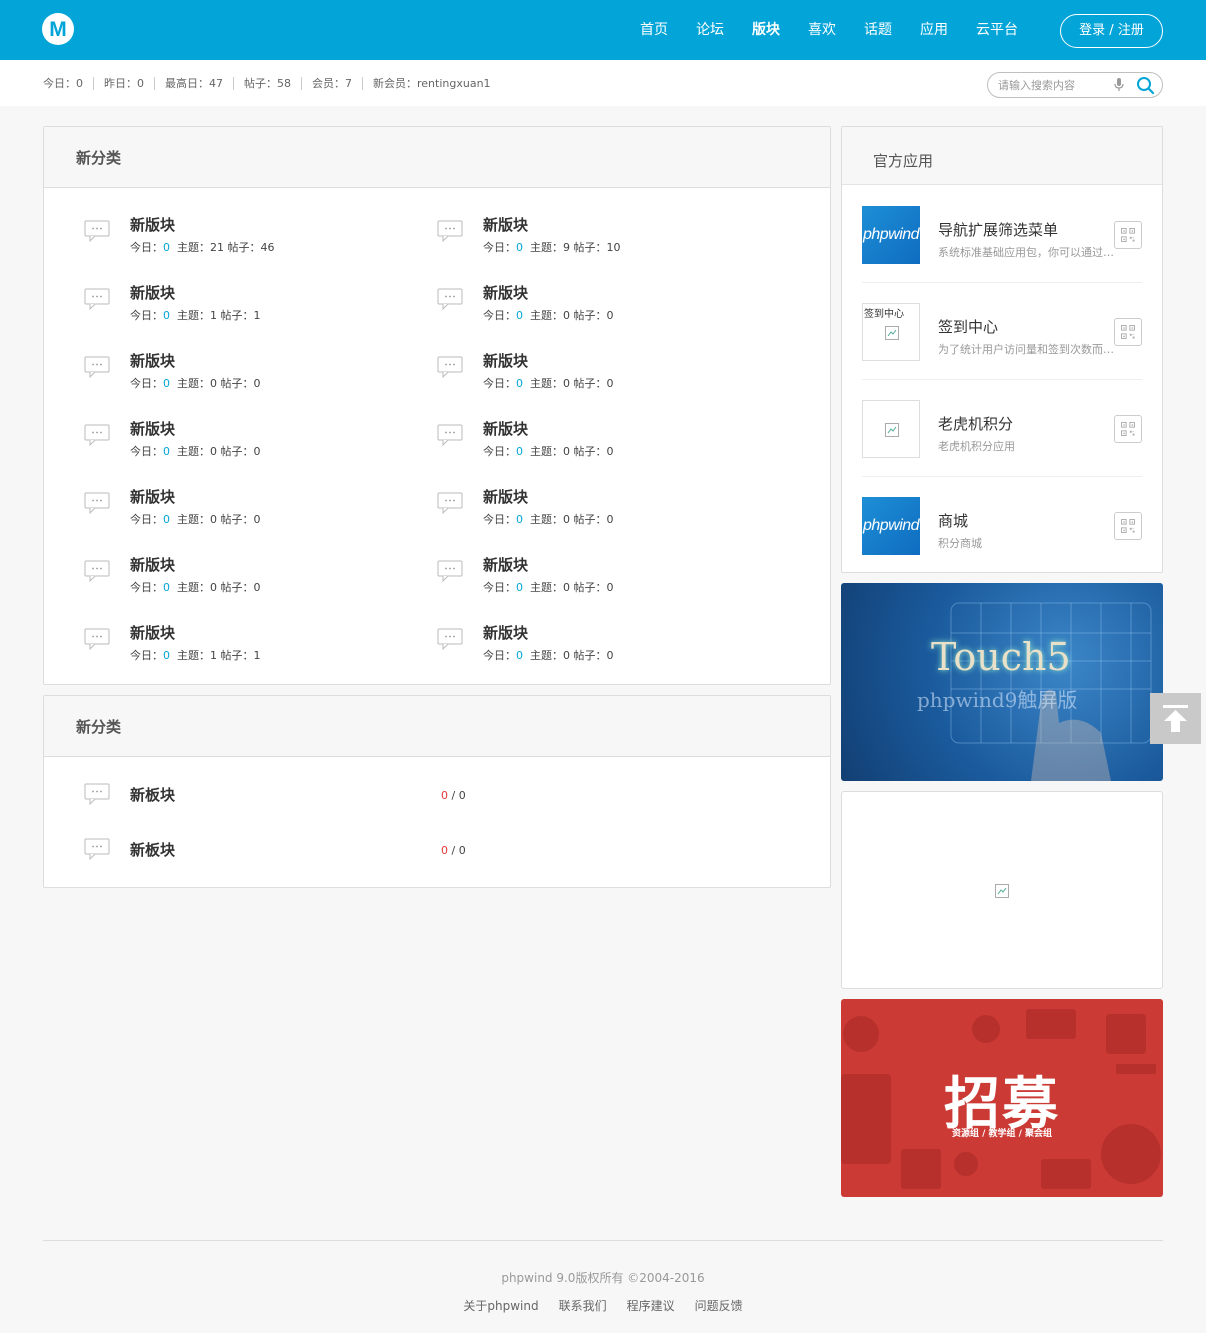  I want to click on login-register-button: 登录 / 注册, so click(1111, 31).